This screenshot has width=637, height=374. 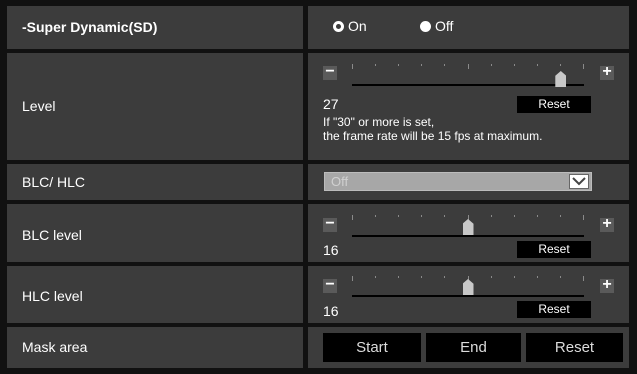 I want to click on mask-reset-button: Reset, so click(x=574, y=347).